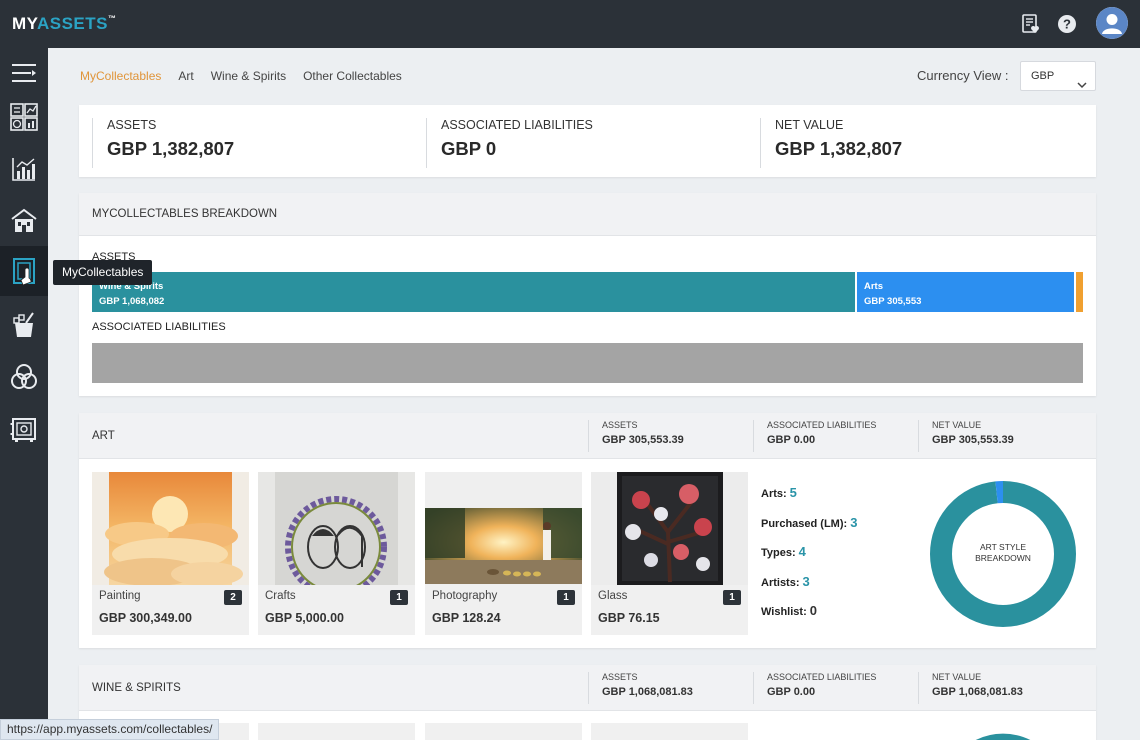 This screenshot has height=740, width=1140. I want to click on art-assets-value: GBP 305,553.39, so click(643, 440).